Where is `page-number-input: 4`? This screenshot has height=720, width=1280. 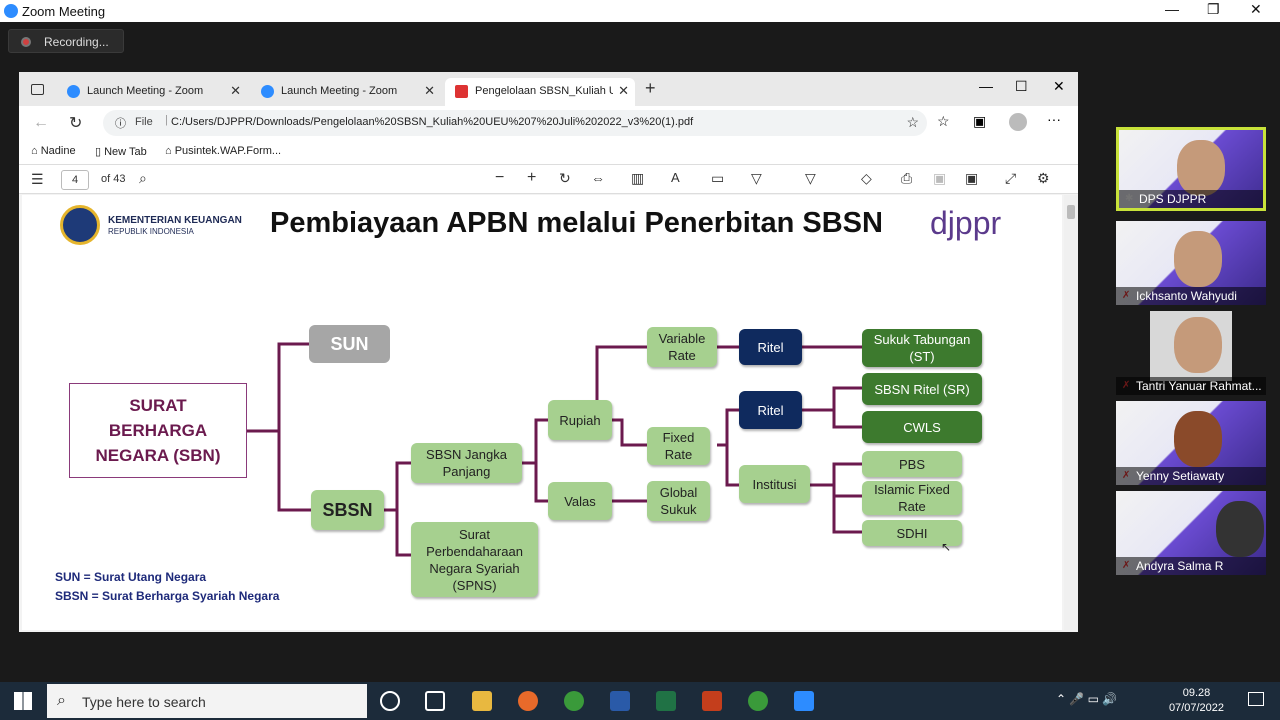
page-number-input: 4 is located at coordinates (75, 180).